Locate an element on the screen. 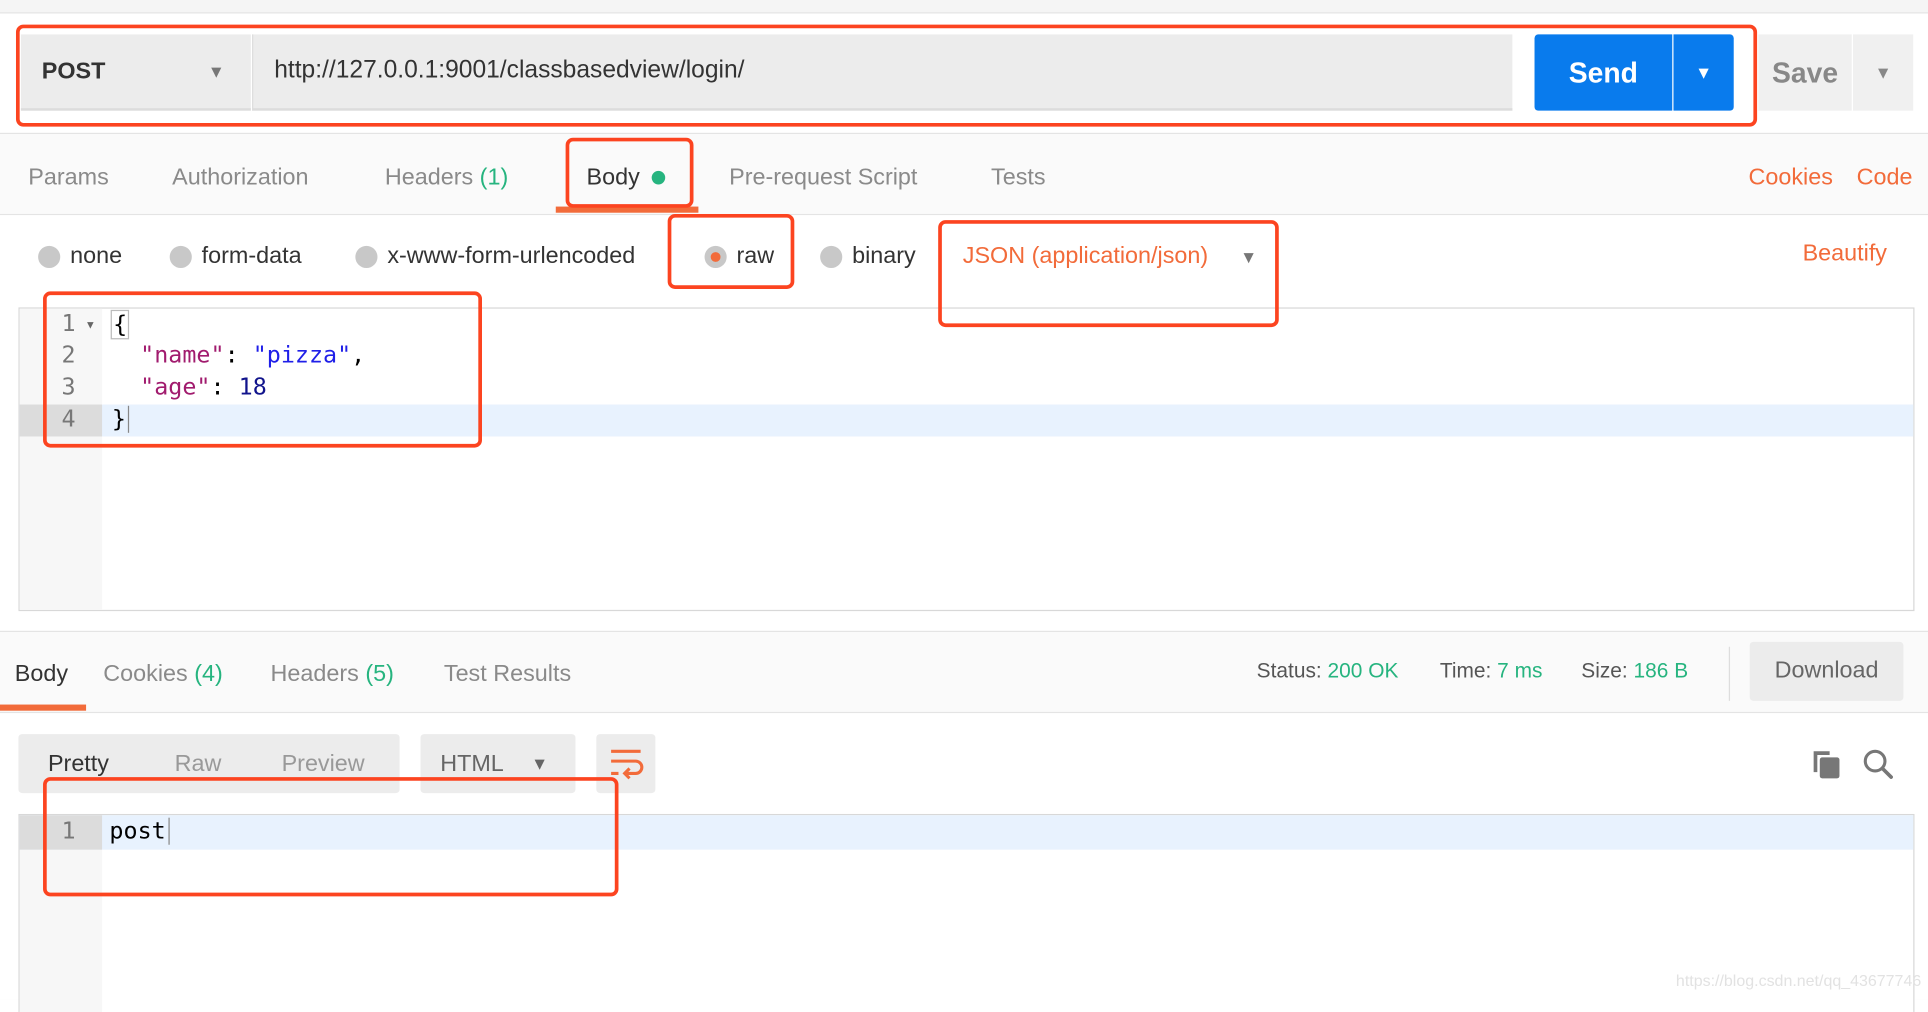  code-line: "age": 18 is located at coordinates (203, 387).